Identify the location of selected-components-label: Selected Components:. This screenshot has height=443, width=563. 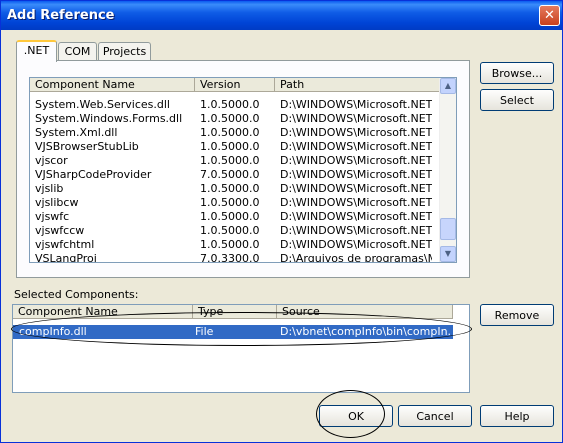
(76, 294).